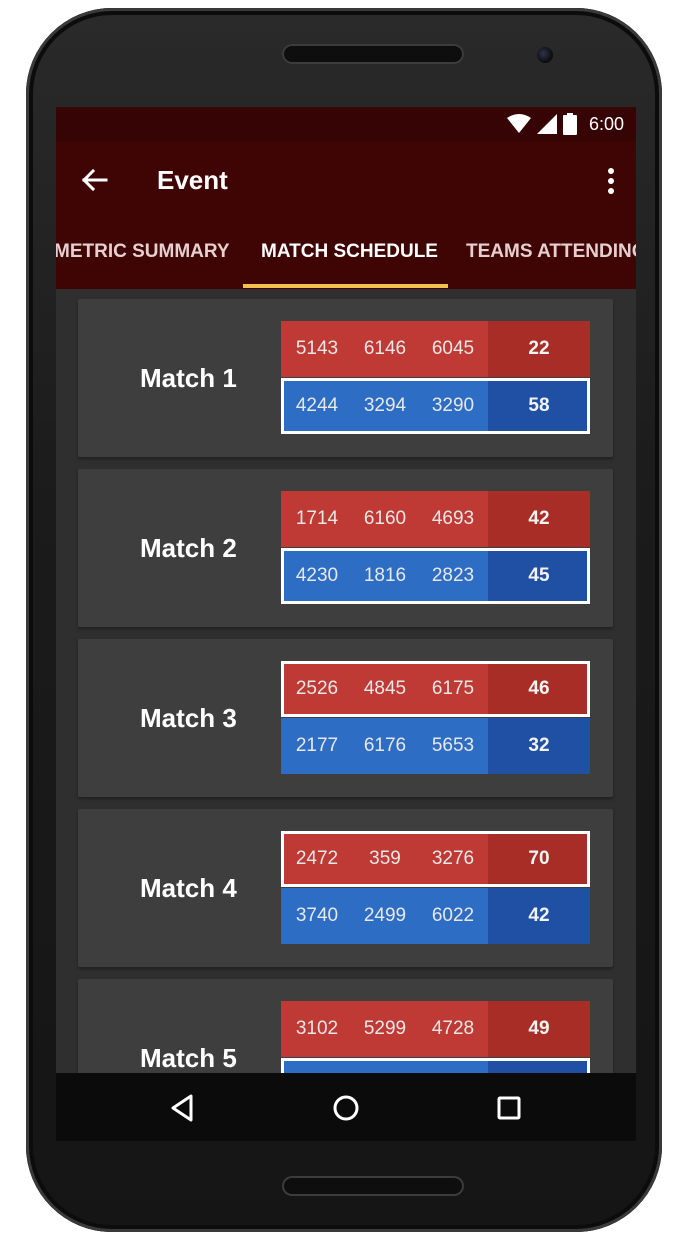 Image resolution: width=686 pixels, height=1240 pixels. Describe the element at coordinates (453, 519) in the screenshot. I see `team-number: 4693` at that location.